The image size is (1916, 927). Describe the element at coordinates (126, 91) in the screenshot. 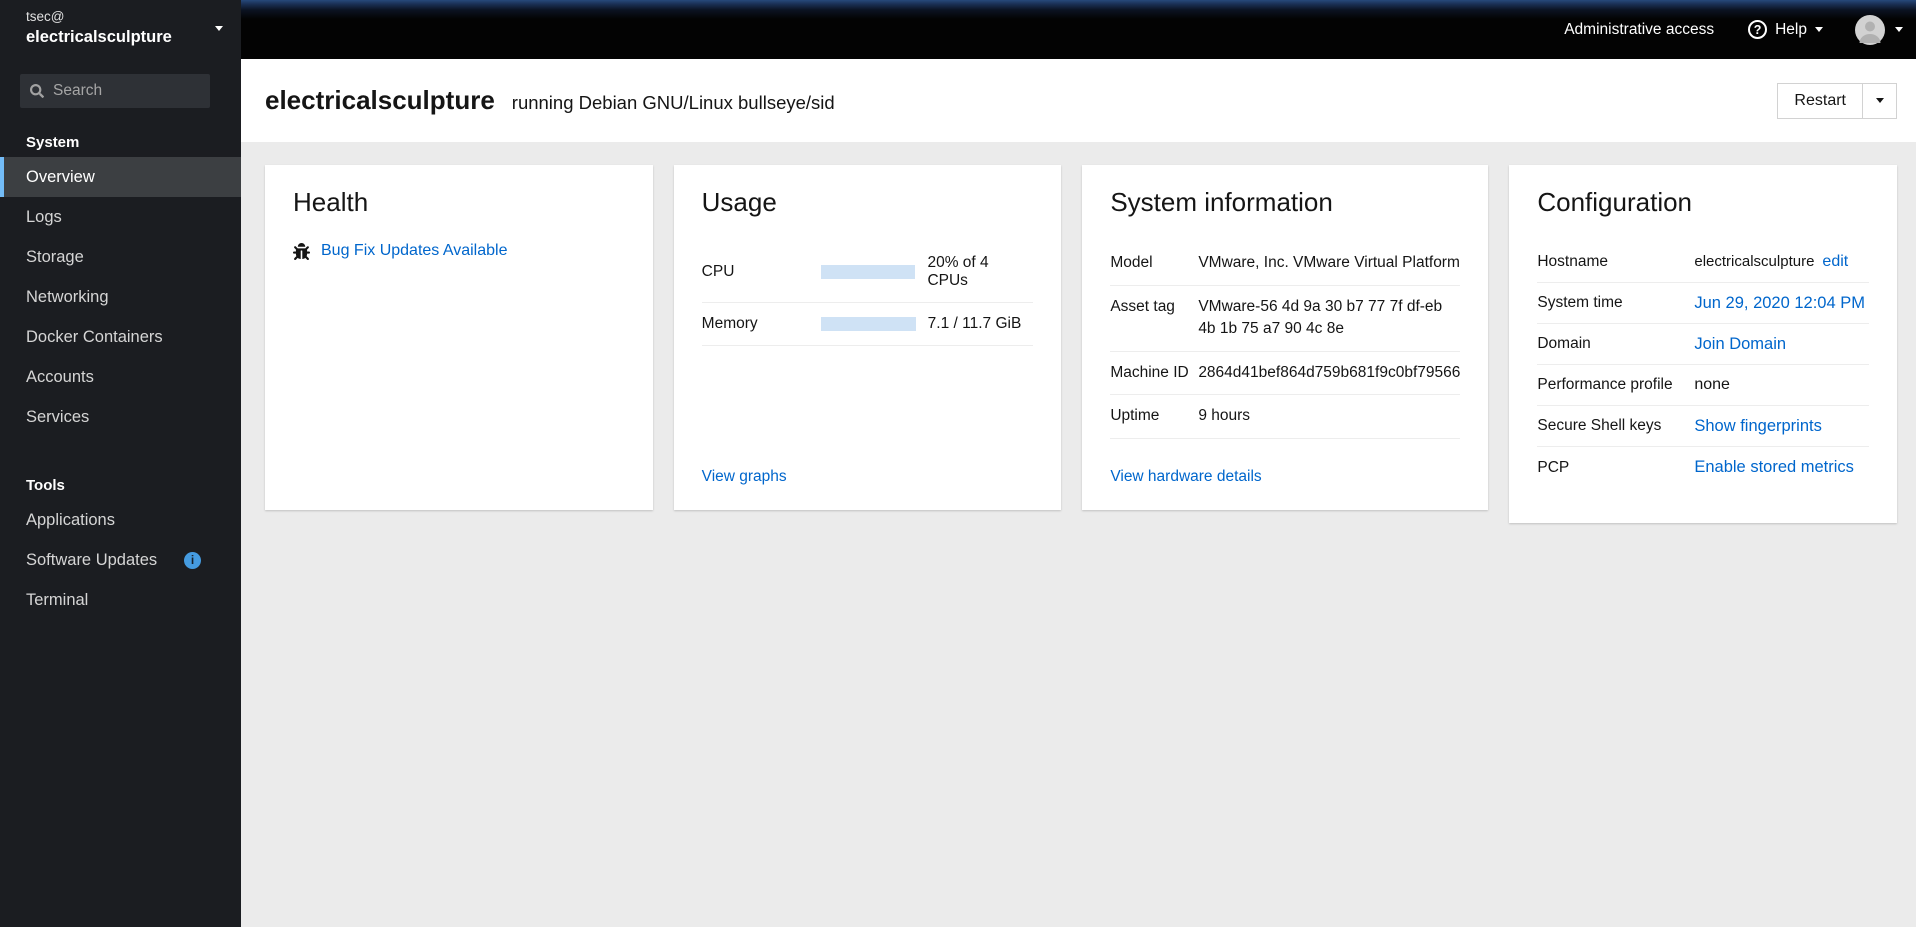

I see `search-input` at that location.